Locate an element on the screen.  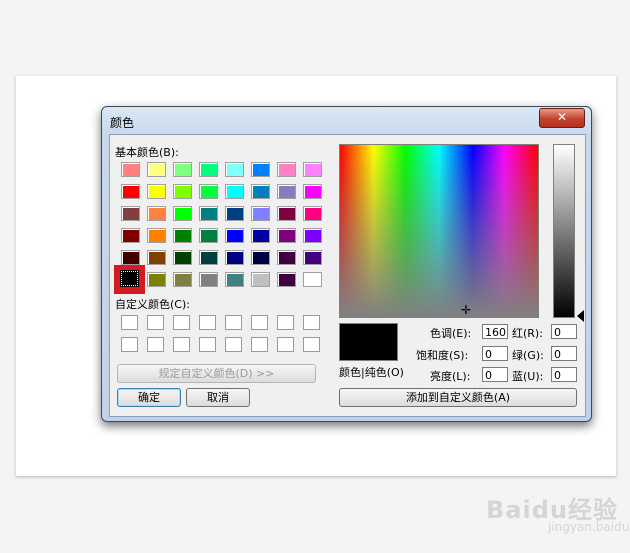
lum-input: 0 is located at coordinates (495, 374).